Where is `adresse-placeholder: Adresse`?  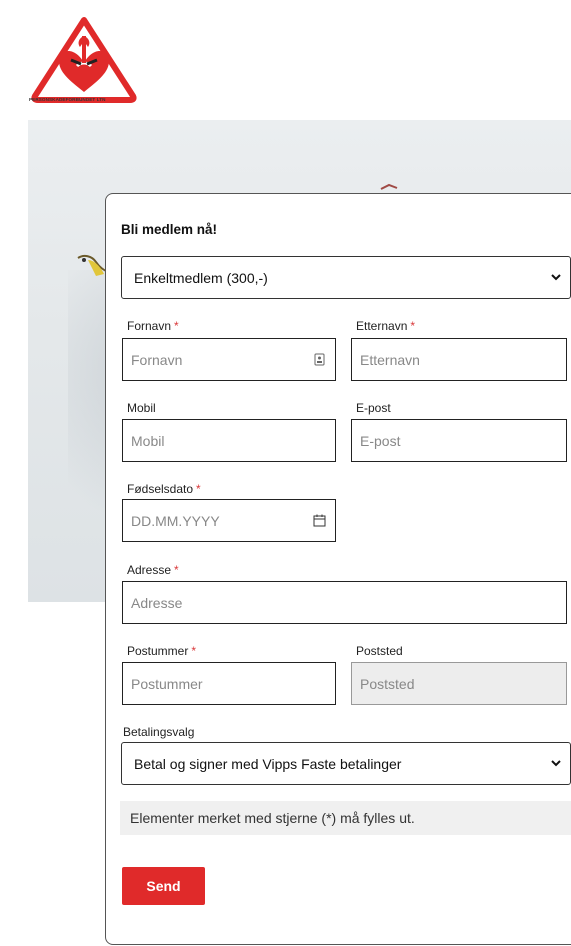 adresse-placeholder: Adresse is located at coordinates (157, 602).